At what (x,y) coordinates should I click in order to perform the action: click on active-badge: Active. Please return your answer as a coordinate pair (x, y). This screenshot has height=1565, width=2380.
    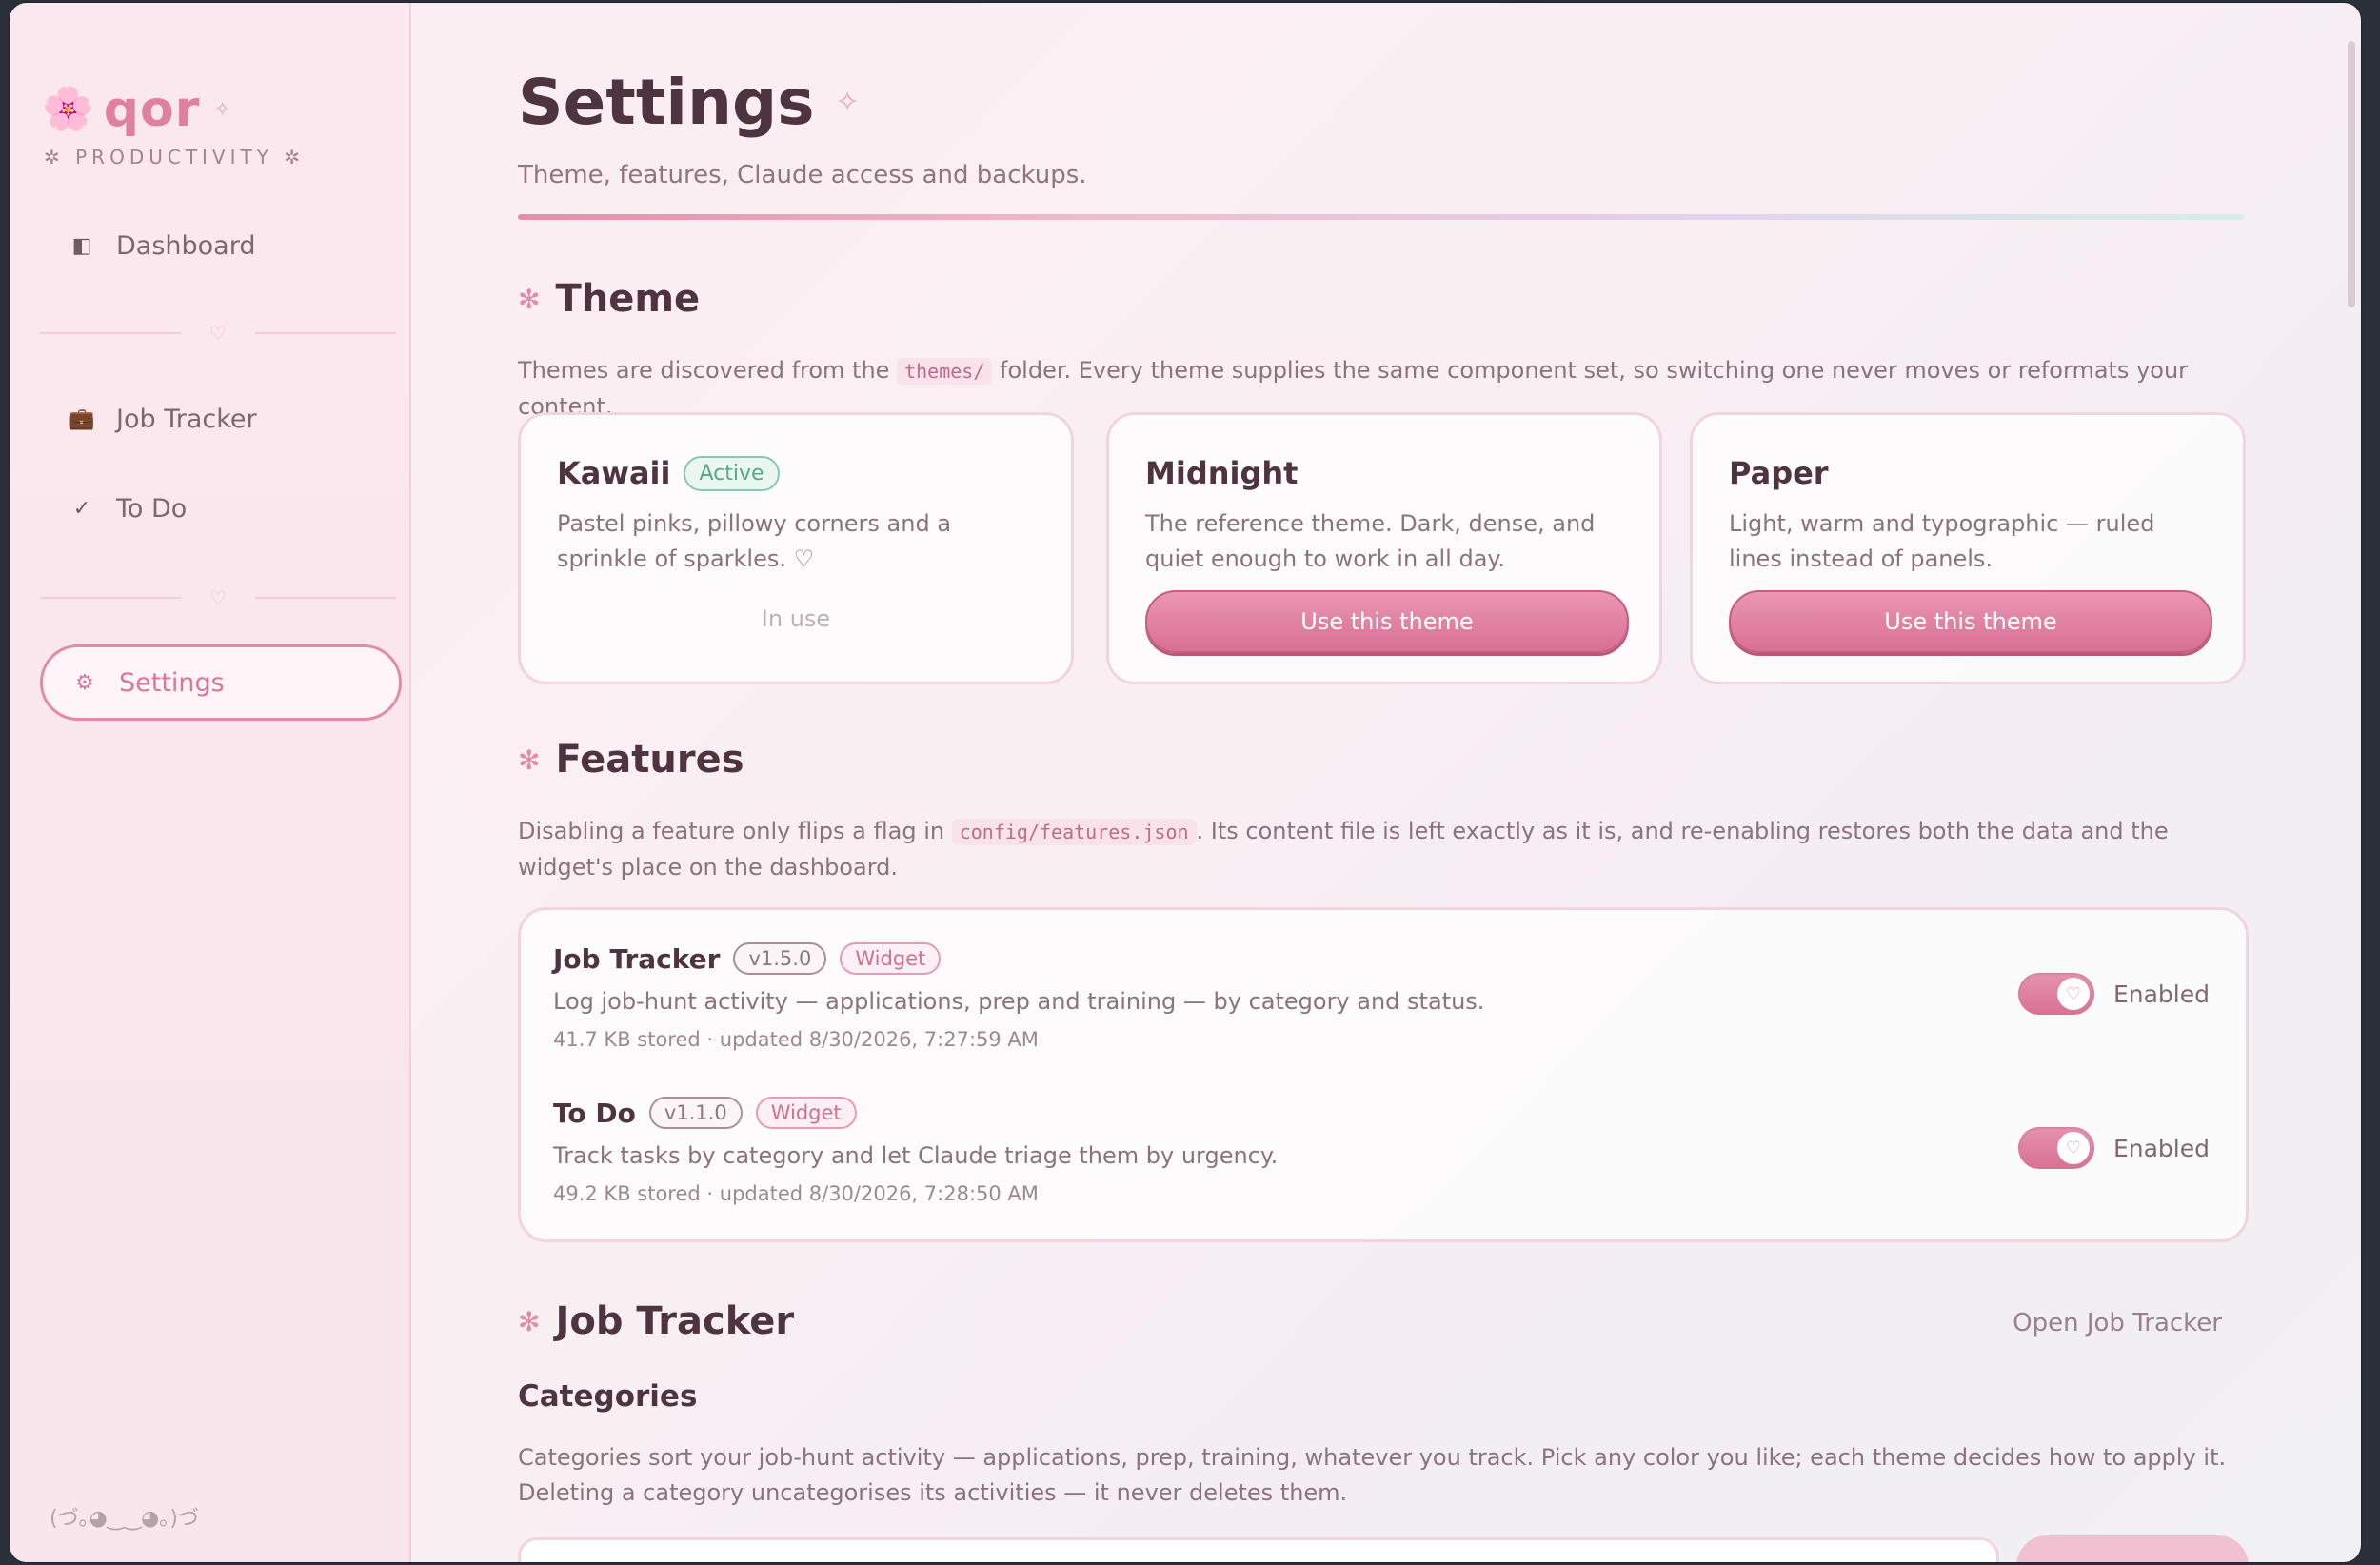
    Looking at the image, I should click on (732, 473).